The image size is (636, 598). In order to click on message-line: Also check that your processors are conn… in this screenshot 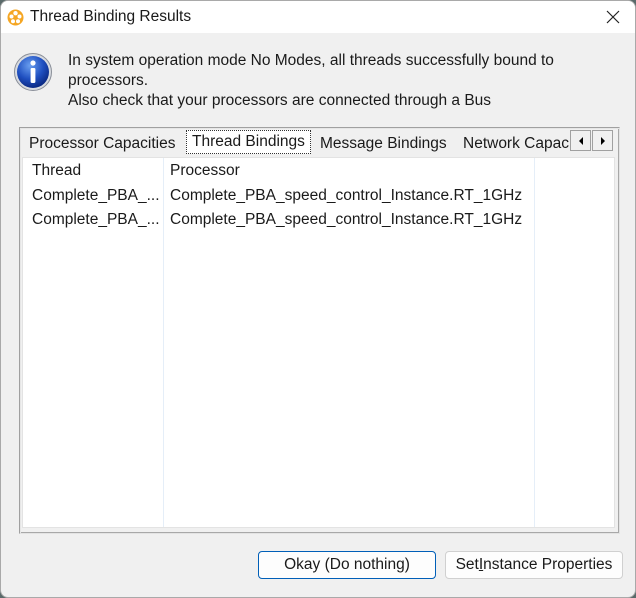, I will do `click(280, 100)`.